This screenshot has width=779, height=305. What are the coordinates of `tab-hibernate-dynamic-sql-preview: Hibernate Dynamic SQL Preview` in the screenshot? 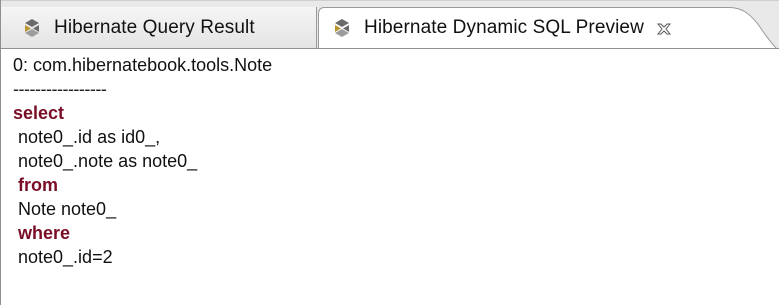 It's located at (523, 27).